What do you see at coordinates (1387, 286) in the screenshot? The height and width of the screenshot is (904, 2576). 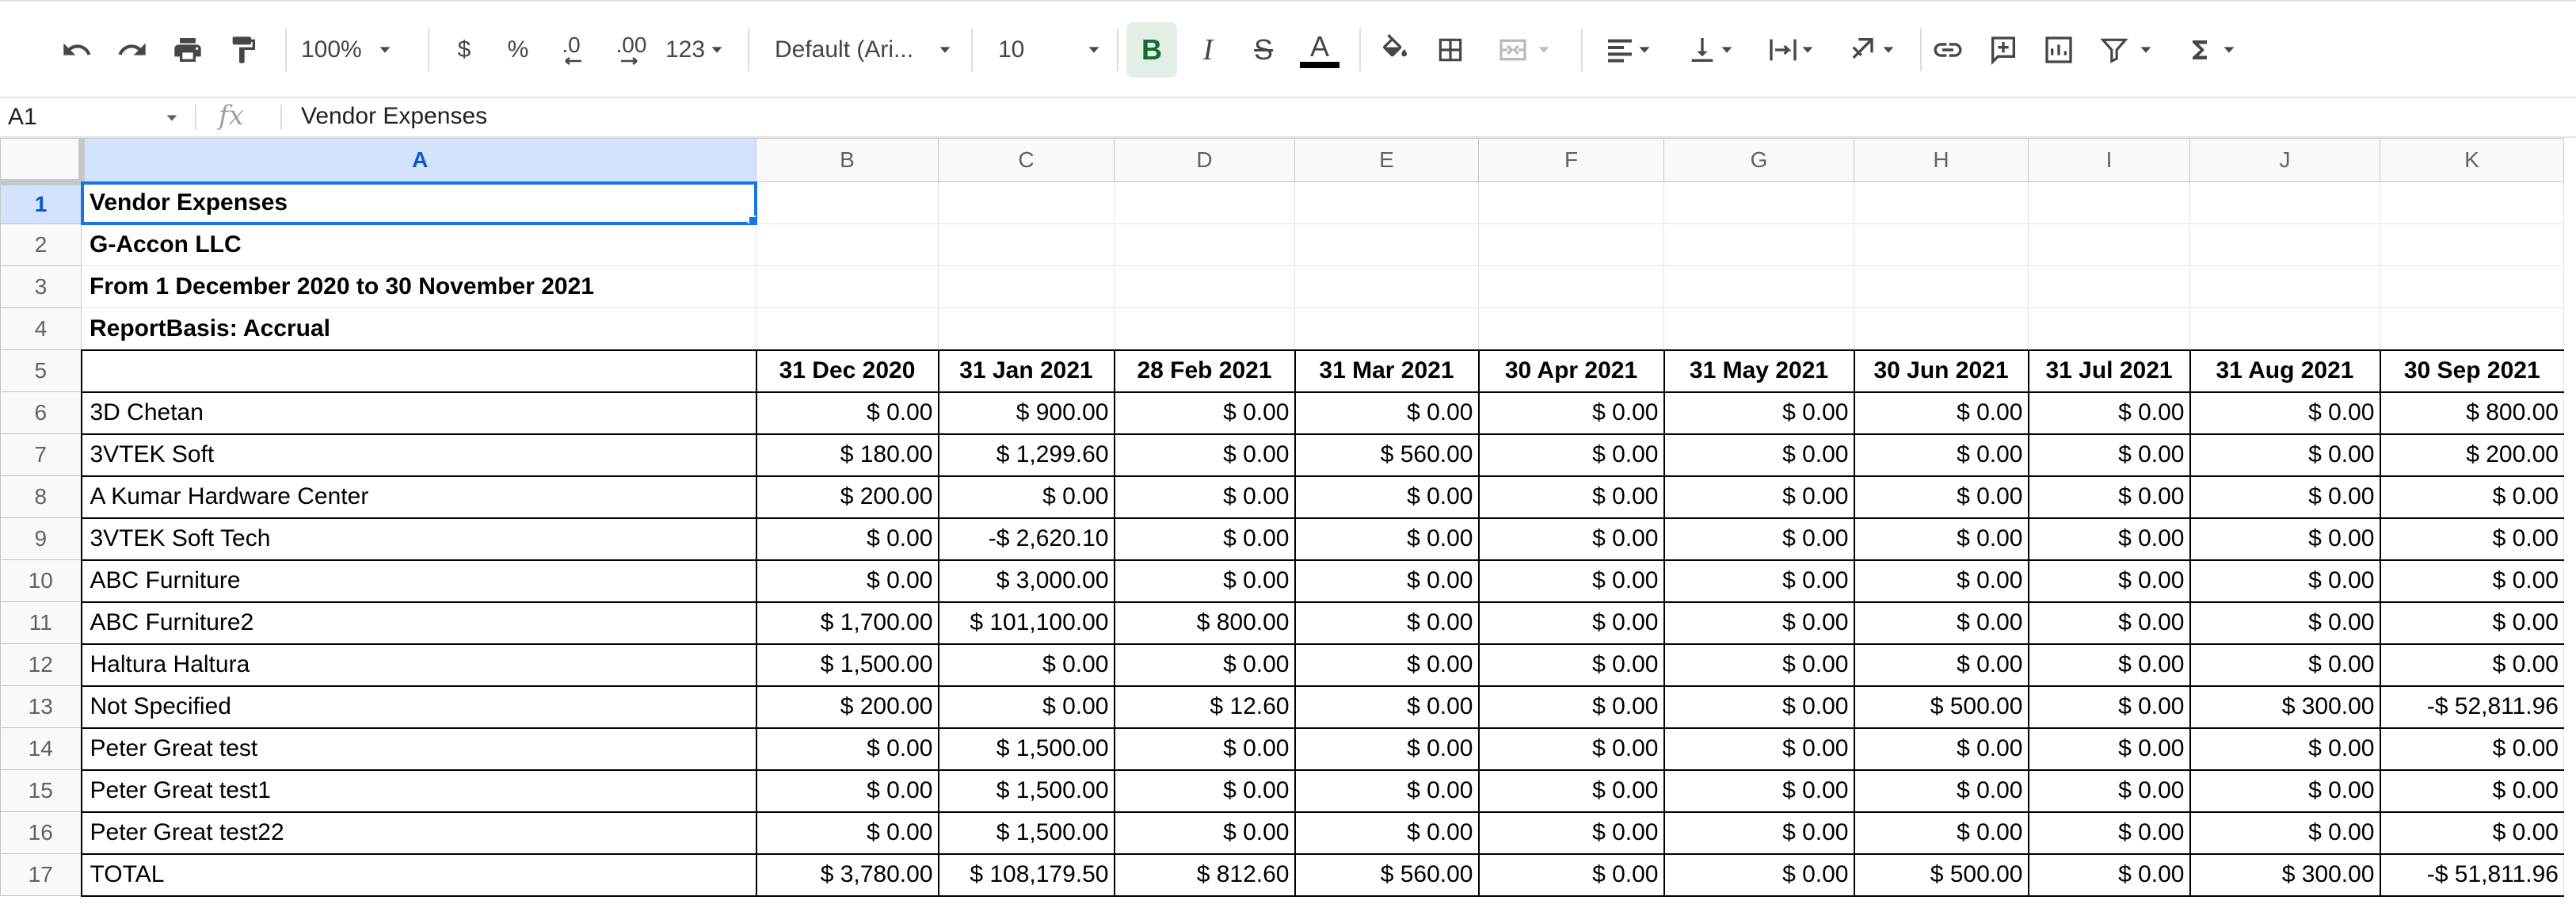 I see `cell-e3` at bounding box center [1387, 286].